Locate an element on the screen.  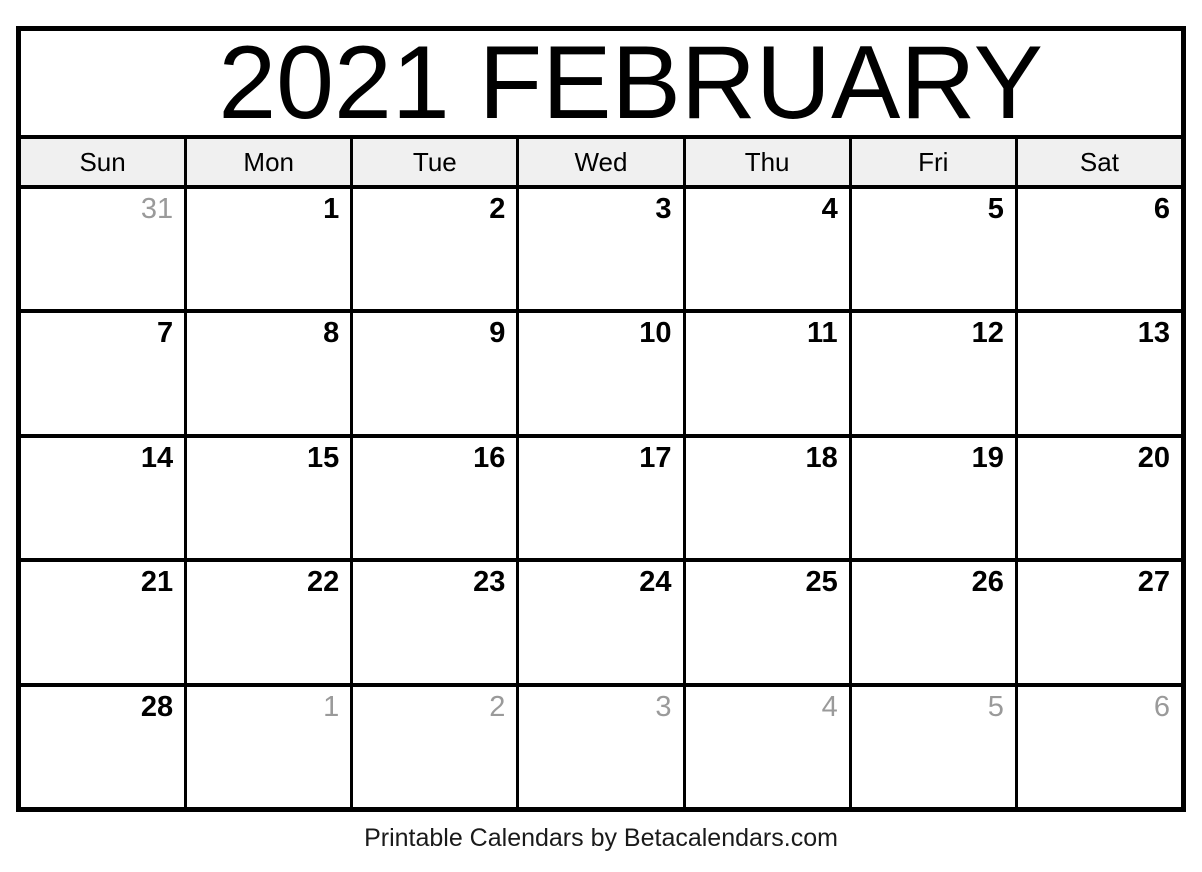
day-number: 31 is located at coordinates (157, 209).